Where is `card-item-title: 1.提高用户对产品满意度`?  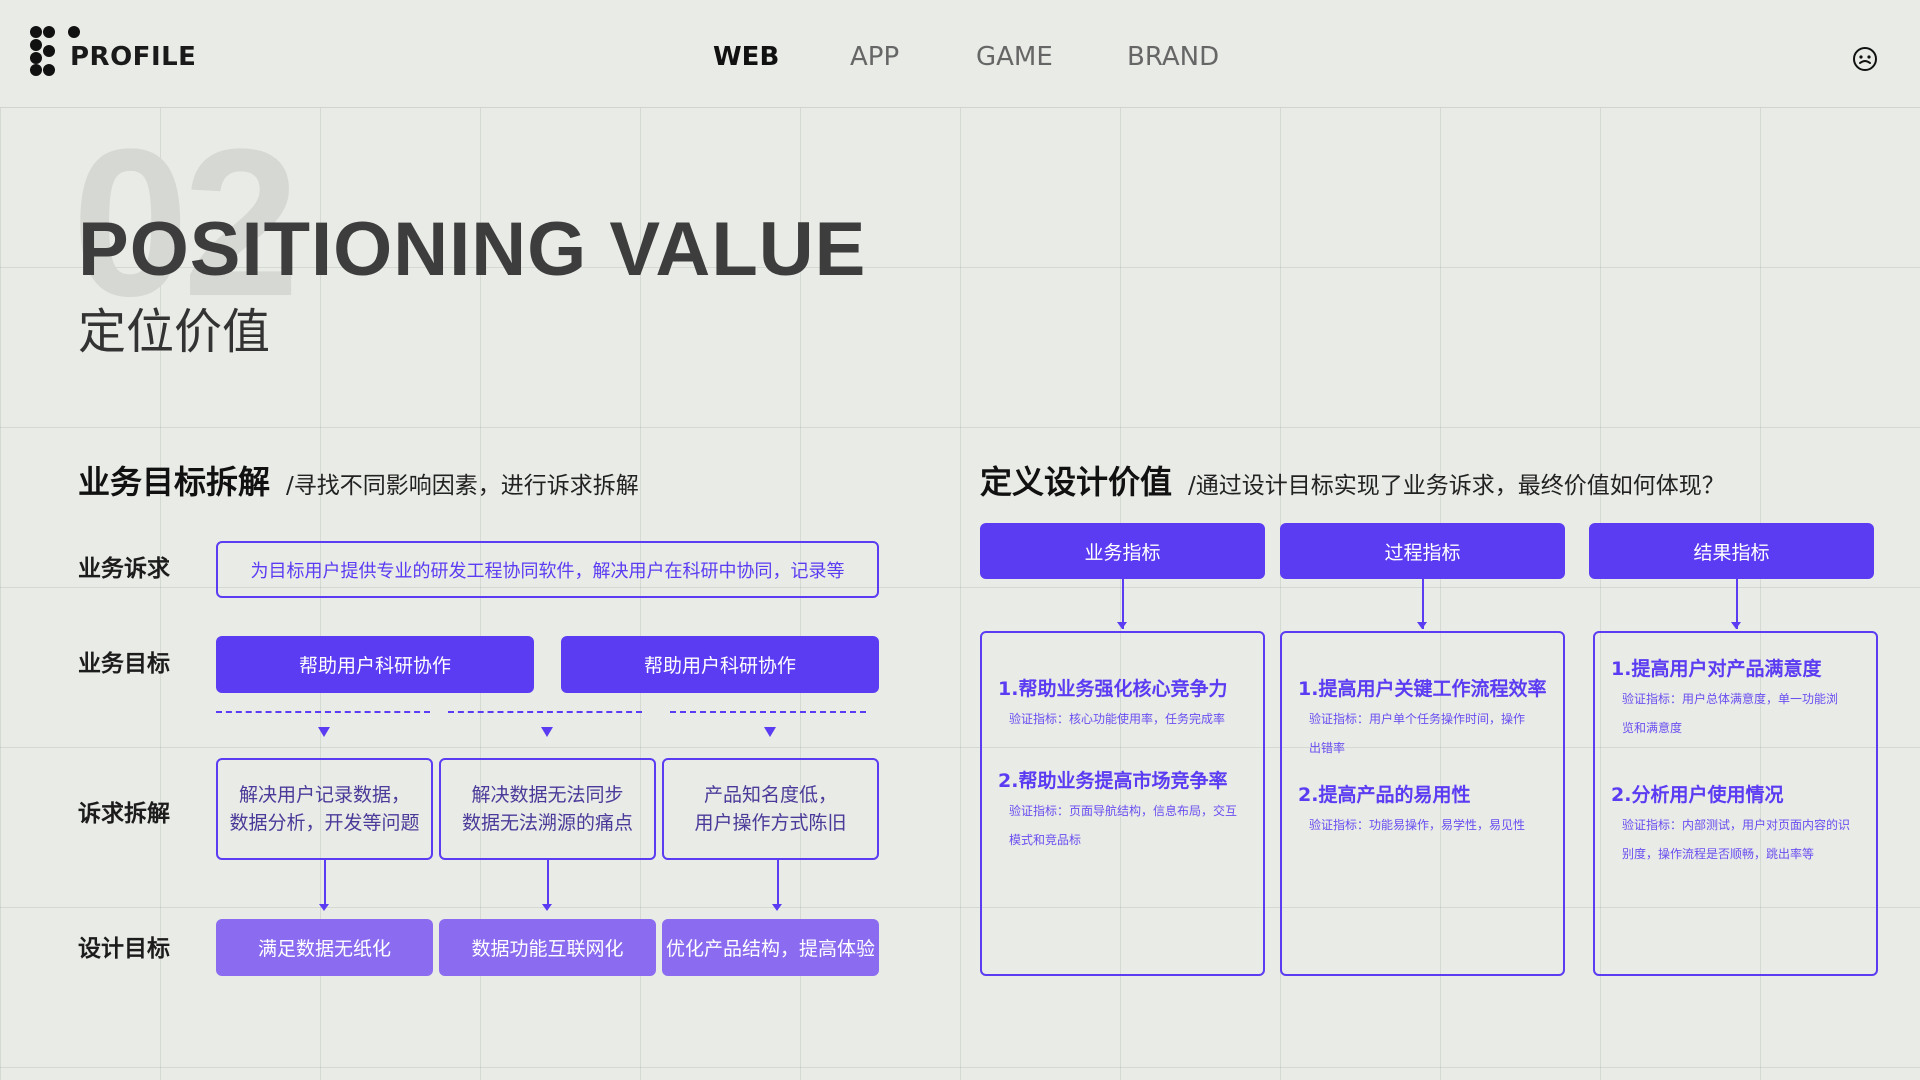 card-item-title: 1.提高用户对产品满意度 is located at coordinates (1716, 669).